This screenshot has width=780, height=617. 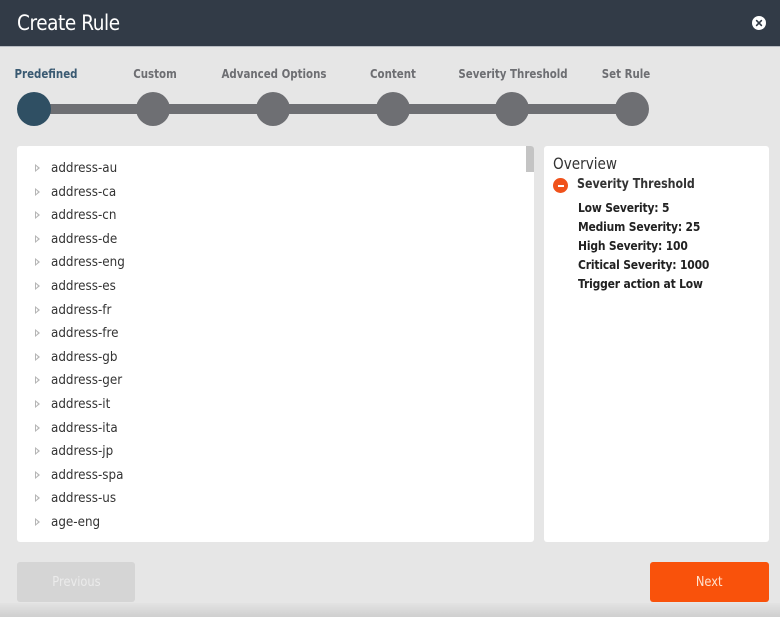 What do you see at coordinates (84, 216) in the screenshot?
I see `list-item-label: address-cn` at bounding box center [84, 216].